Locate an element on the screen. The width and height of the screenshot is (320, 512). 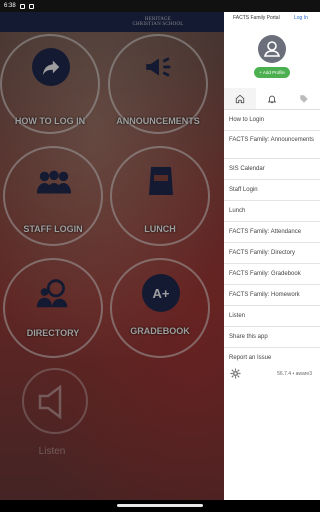
menu-item-listen: Listen is located at coordinates (272, 316).